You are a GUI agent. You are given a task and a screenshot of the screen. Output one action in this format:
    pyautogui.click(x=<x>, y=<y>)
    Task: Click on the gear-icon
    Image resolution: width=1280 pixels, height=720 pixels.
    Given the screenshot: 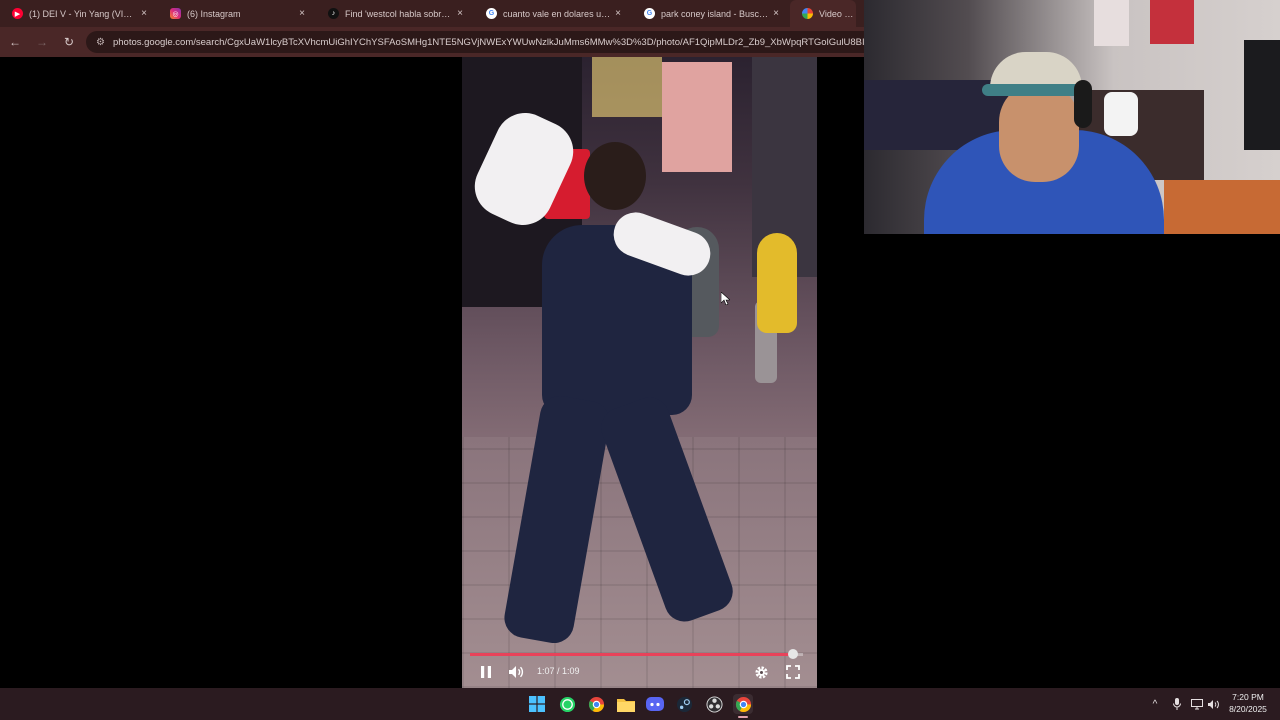 What is the action you would take?
    pyautogui.click(x=761, y=672)
    